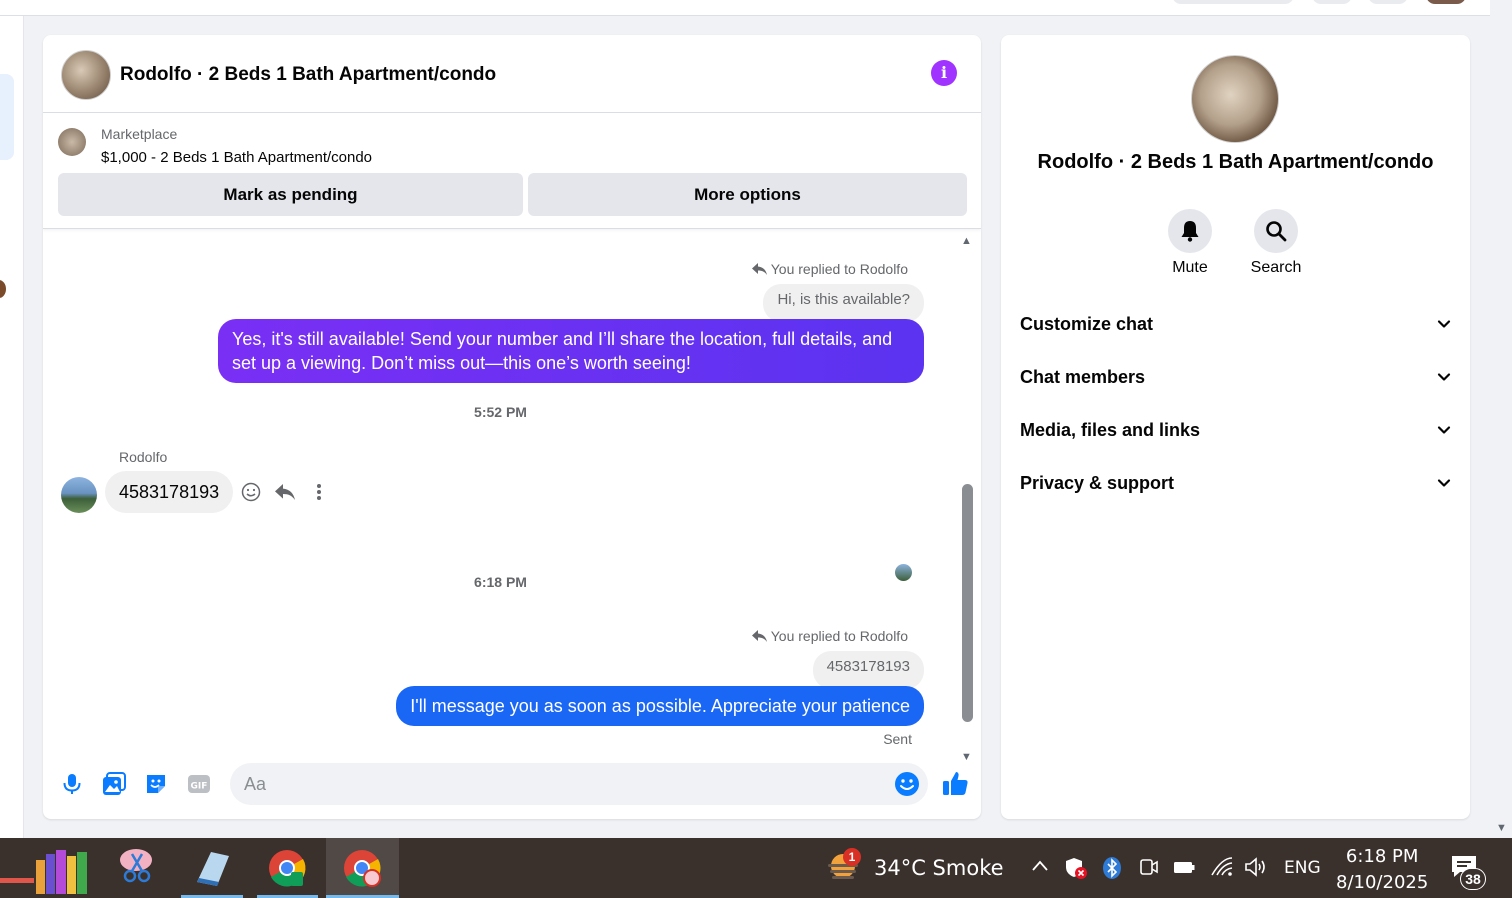  Describe the element at coordinates (1501, 828) in the screenshot. I see `scroll-down-icon: ▼` at that location.